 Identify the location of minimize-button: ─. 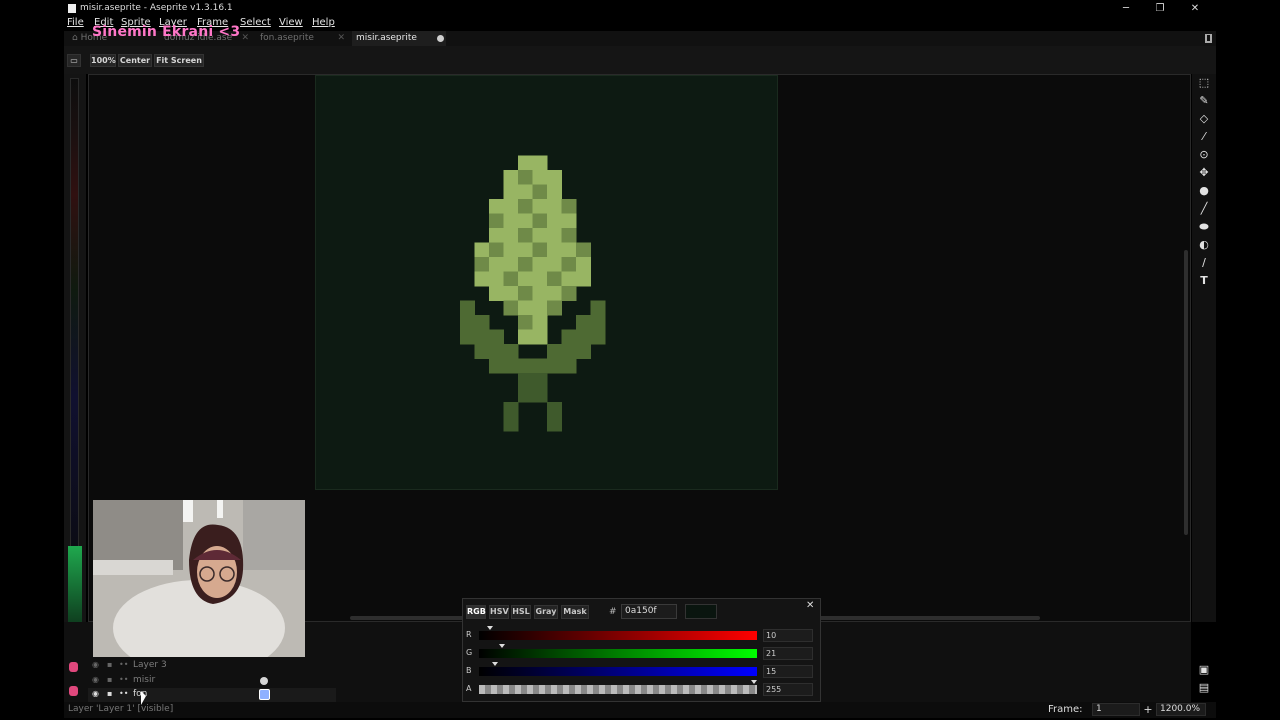
(1126, 8).